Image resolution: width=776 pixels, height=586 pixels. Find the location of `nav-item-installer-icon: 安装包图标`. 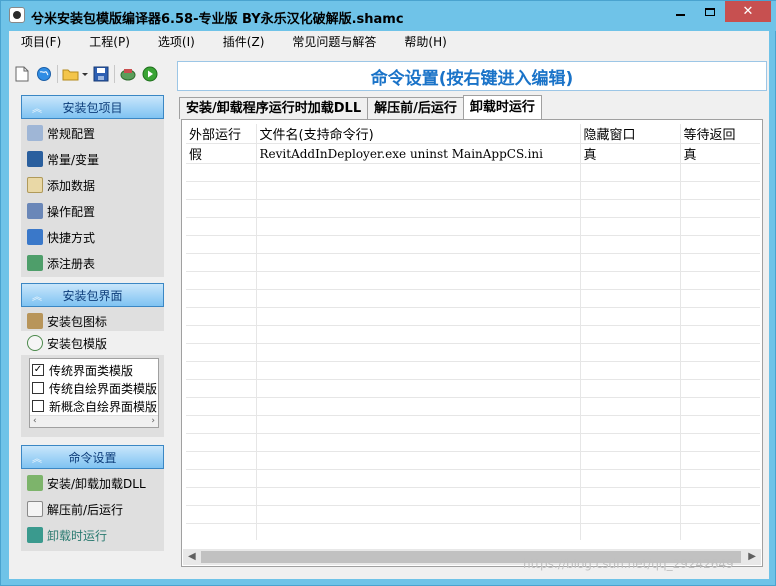

nav-item-installer-icon: 安装包图标 is located at coordinates (92, 321).